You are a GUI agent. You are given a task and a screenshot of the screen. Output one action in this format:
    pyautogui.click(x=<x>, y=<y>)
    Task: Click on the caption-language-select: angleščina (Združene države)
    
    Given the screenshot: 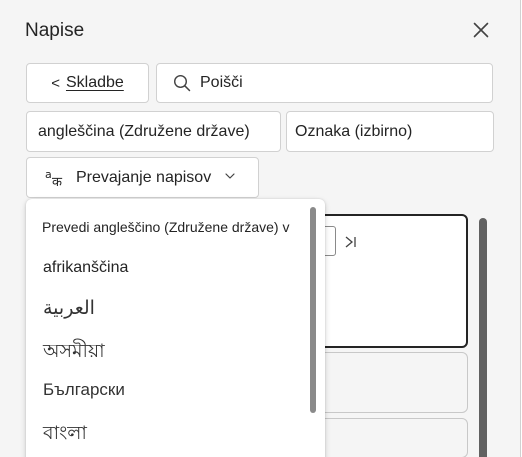 What is the action you would take?
    pyautogui.click(x=153, y=131)
    